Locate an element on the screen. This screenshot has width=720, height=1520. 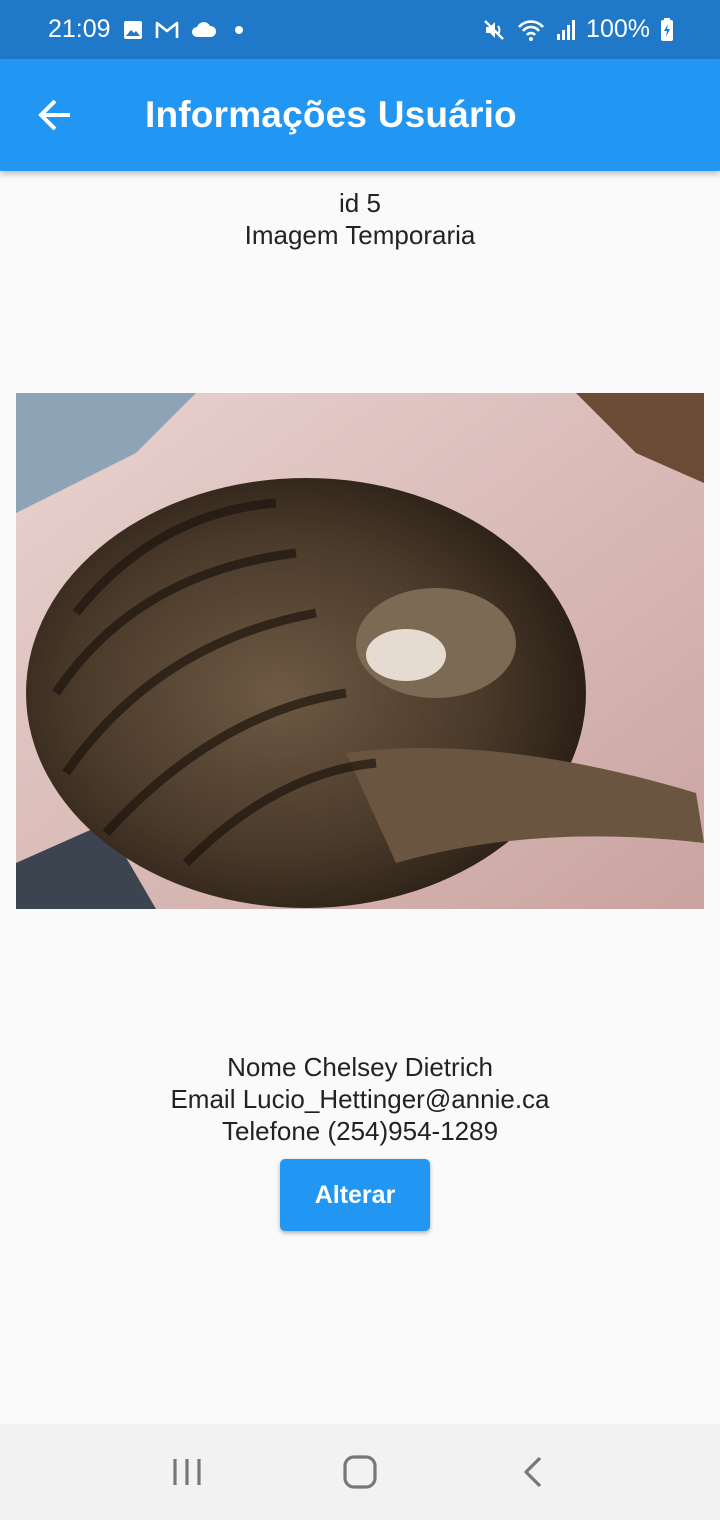
dot-icon is located at coordinates (239, 30).